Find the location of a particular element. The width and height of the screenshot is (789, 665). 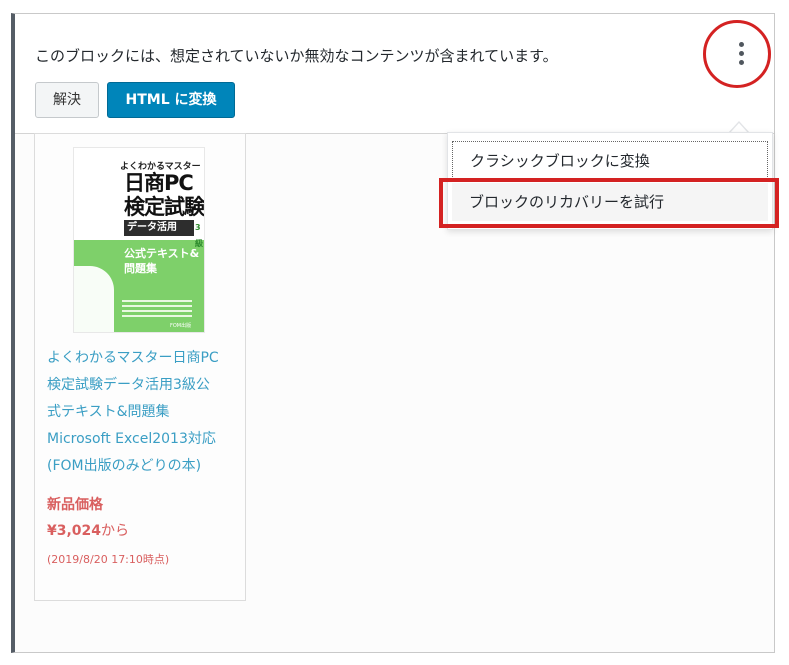

product-title-line: 検定試験データ活用3級公 is located at coordinates (128, 385).